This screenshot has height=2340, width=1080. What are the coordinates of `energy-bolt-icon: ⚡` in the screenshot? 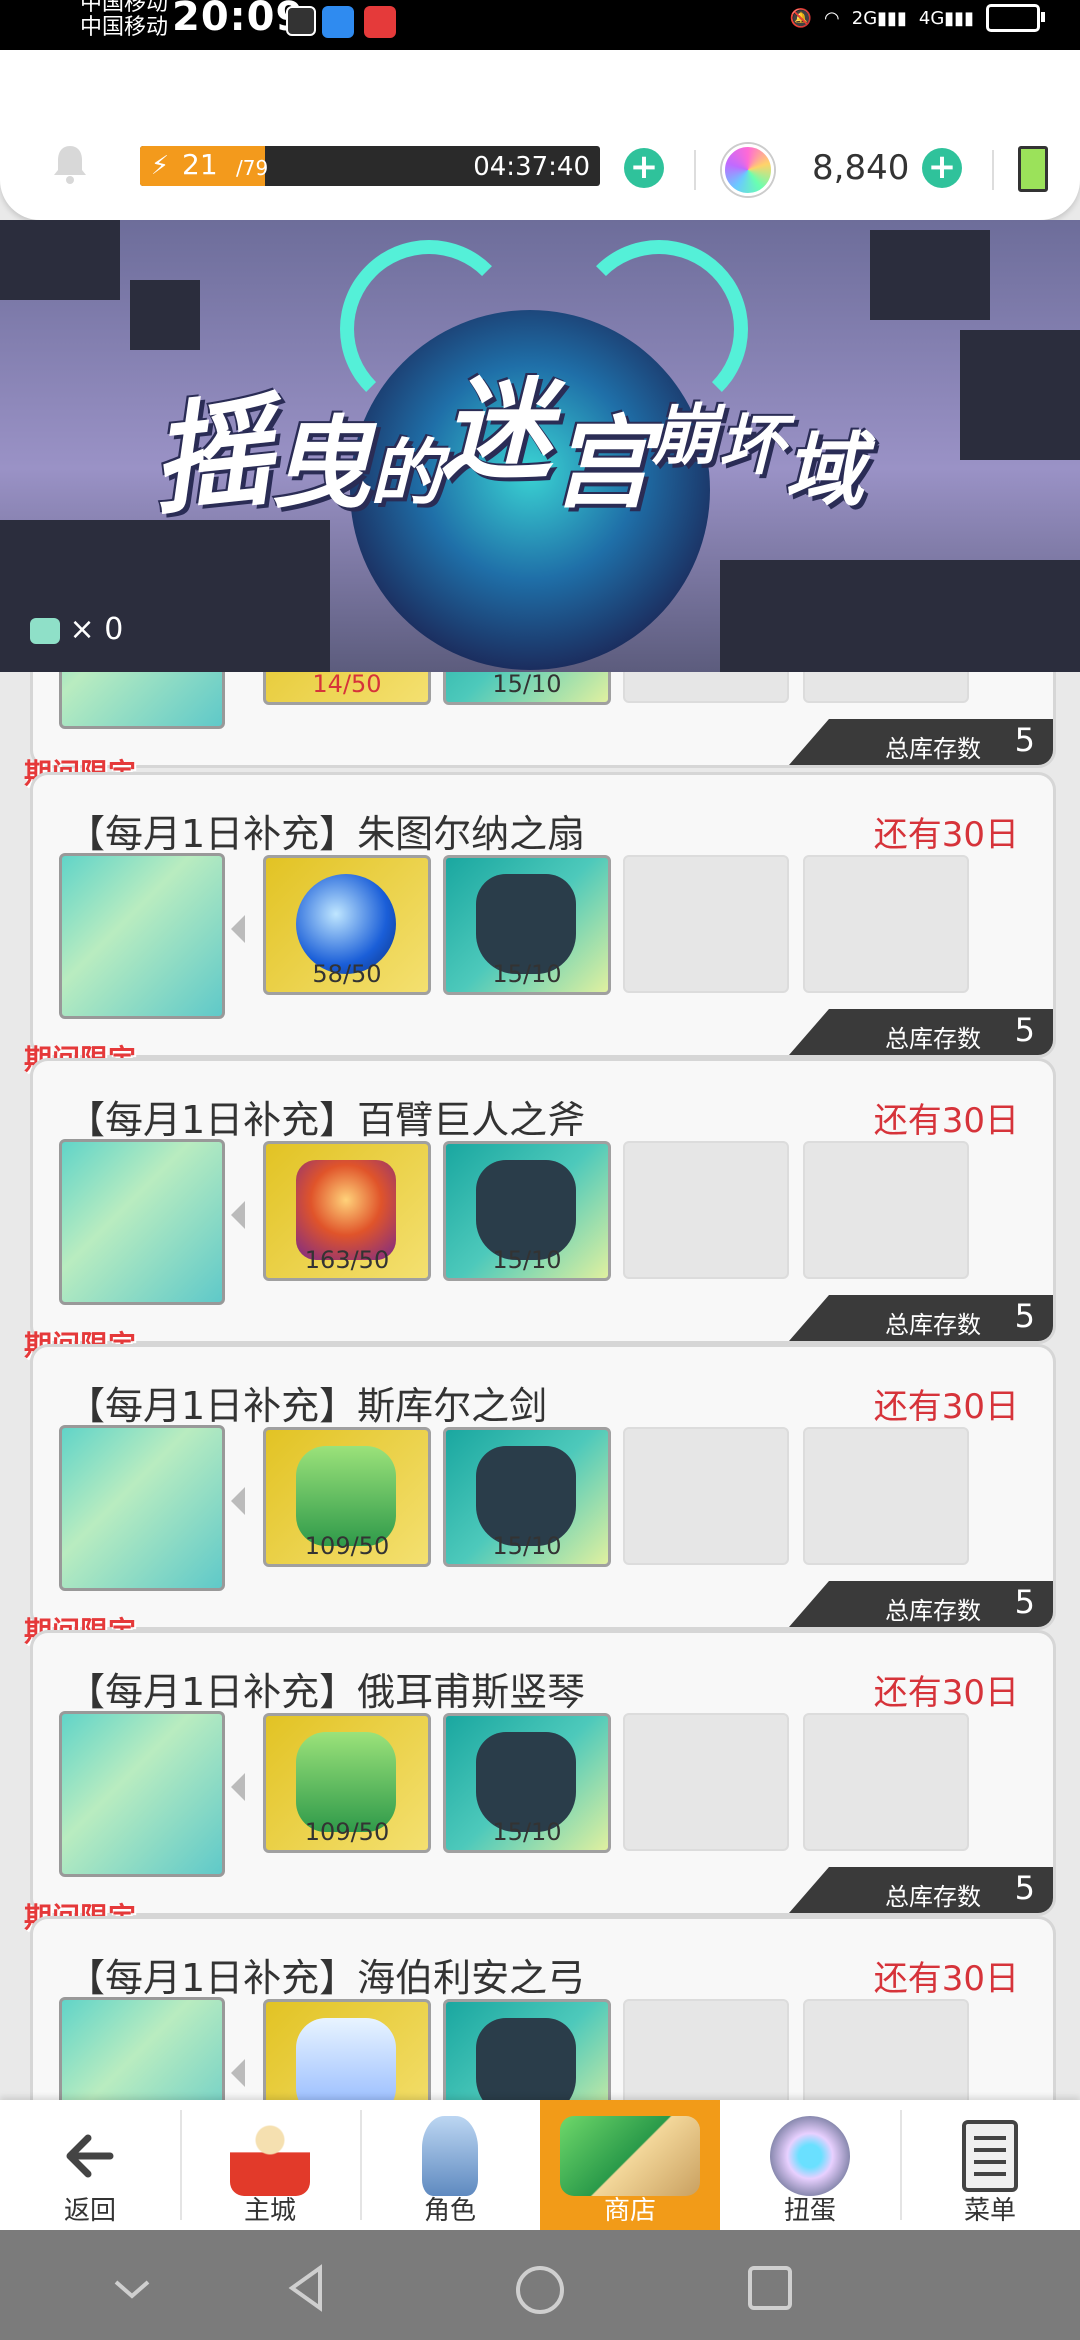 It's located at (160, 166).